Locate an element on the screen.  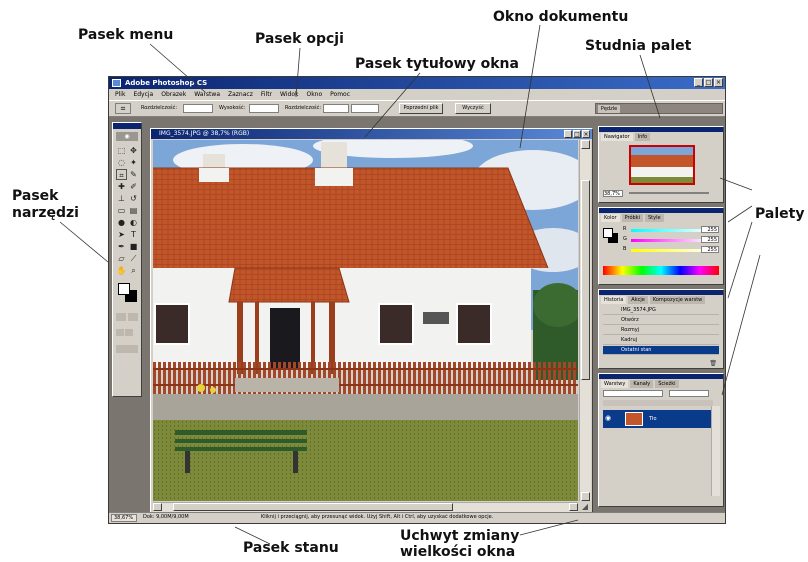
channel-r-value: 255 is located at coordinates (710, 229).